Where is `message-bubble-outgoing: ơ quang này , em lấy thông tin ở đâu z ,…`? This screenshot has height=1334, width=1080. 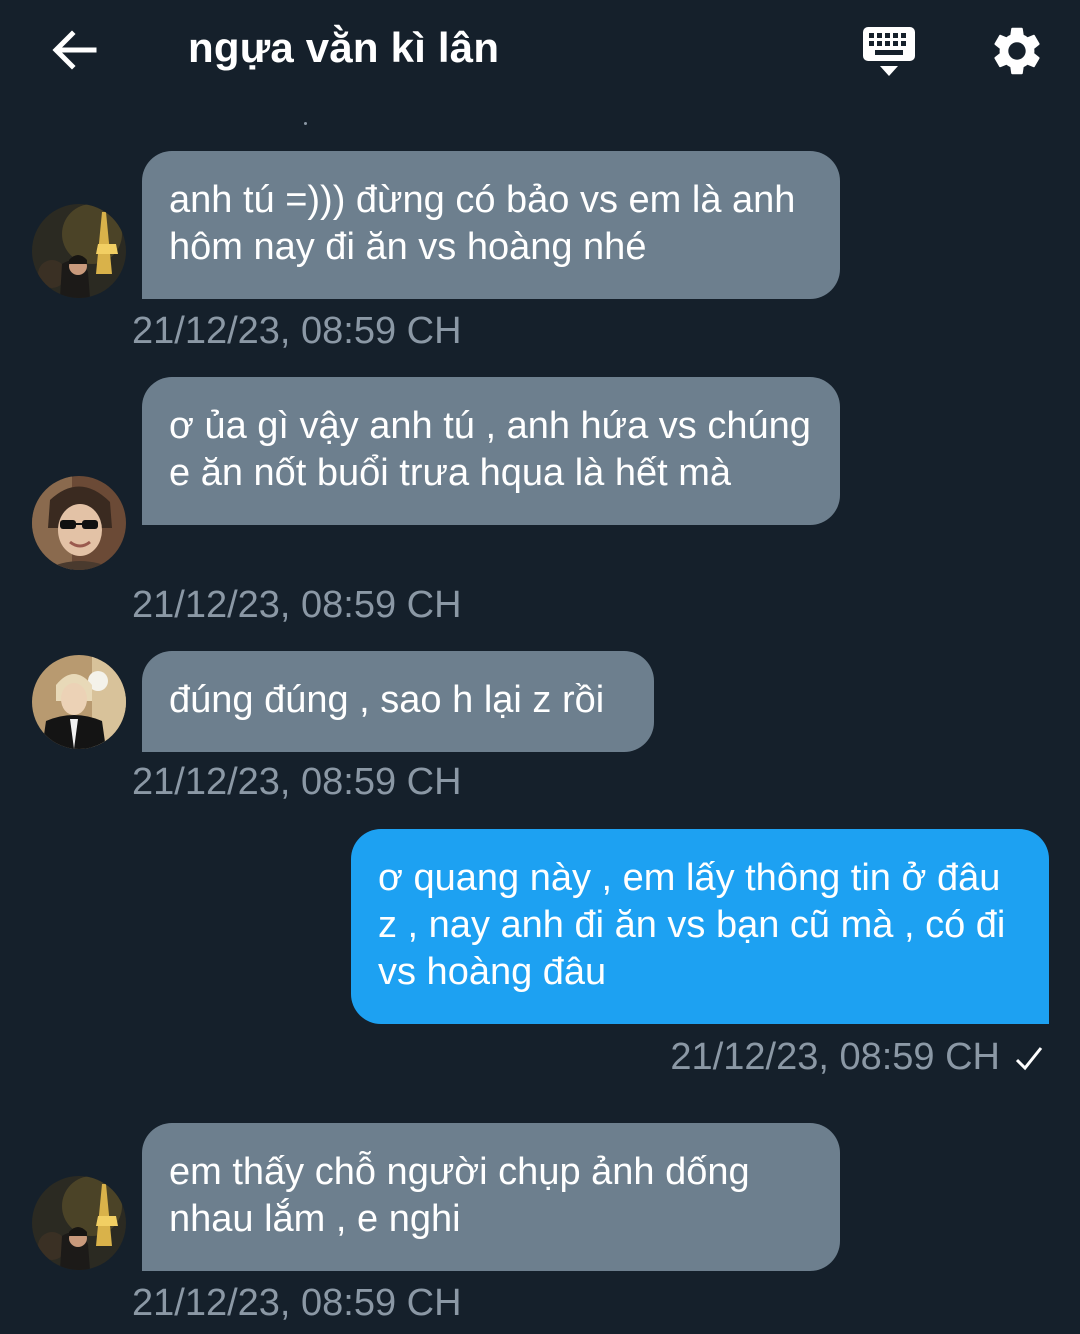
message-bubble-outgoing: ơ quang này , em lấy thông tin ở đâu z ,… is located at coordinates (700, 926).